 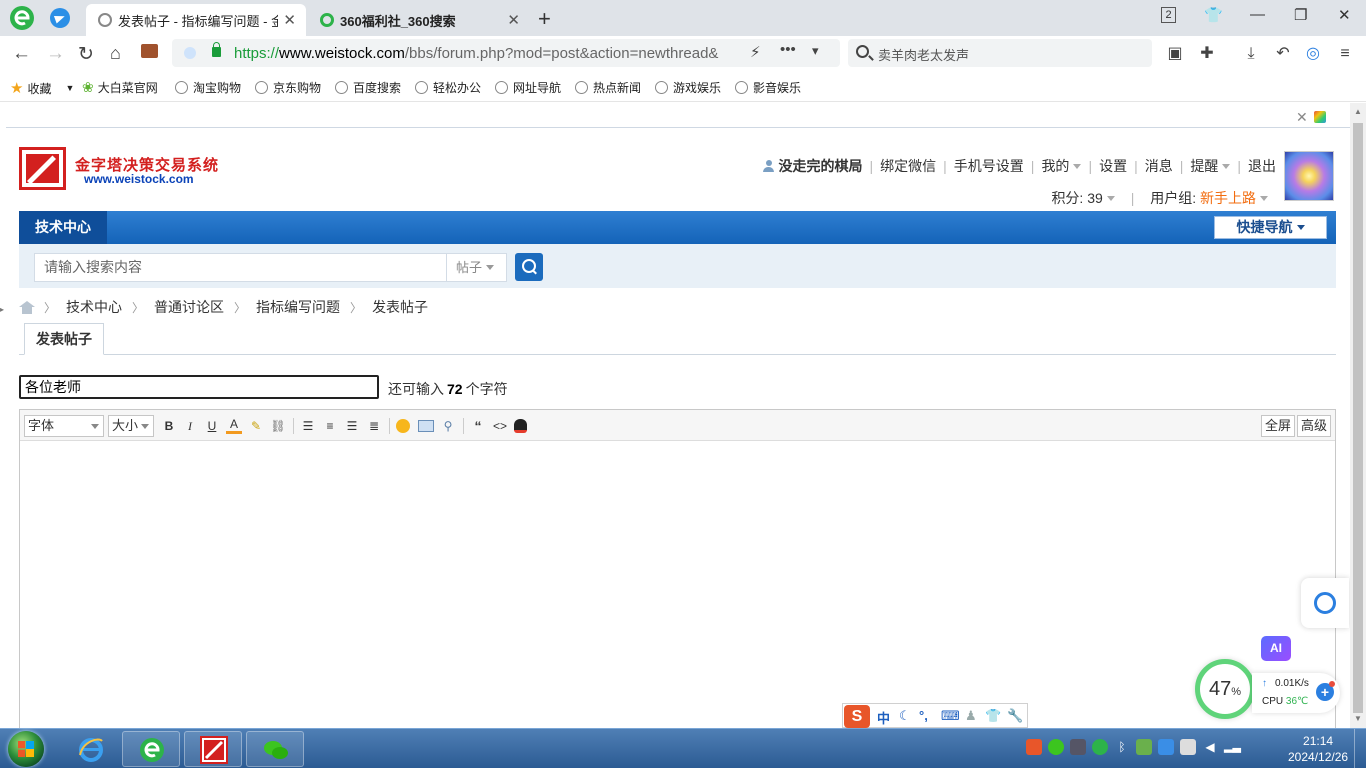 I want to click on browser-search-input: 卖羊肉老太发声, so click(x=1000, y=53).